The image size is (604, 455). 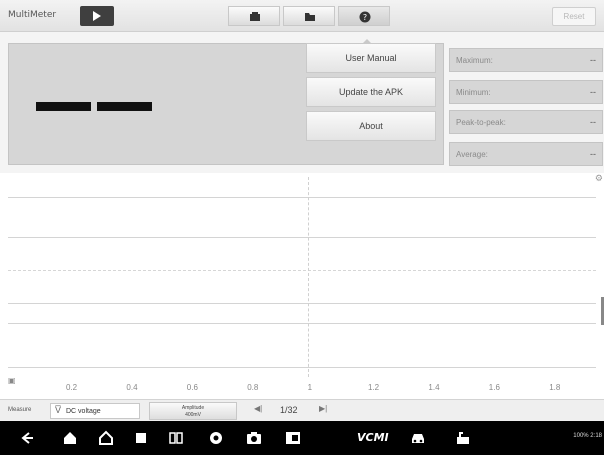 I want to click on stat-average: Average: --, so click(x=526, y=154).